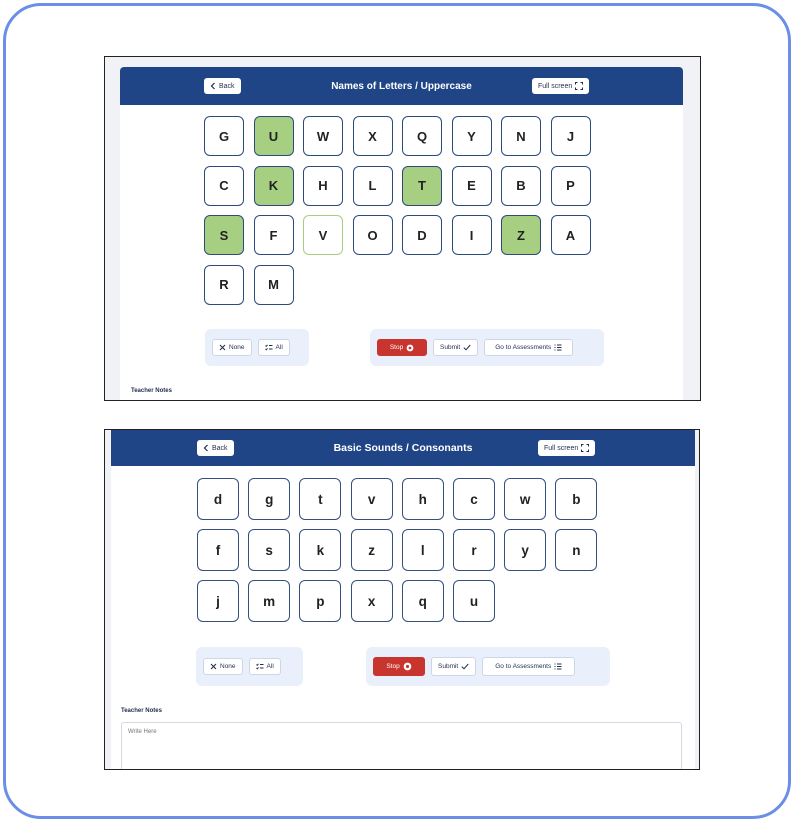  What do you see at coordinates (273, 136) in the screenshot?
I see `letter-tile-U: U` at bounding box center [273, 136].